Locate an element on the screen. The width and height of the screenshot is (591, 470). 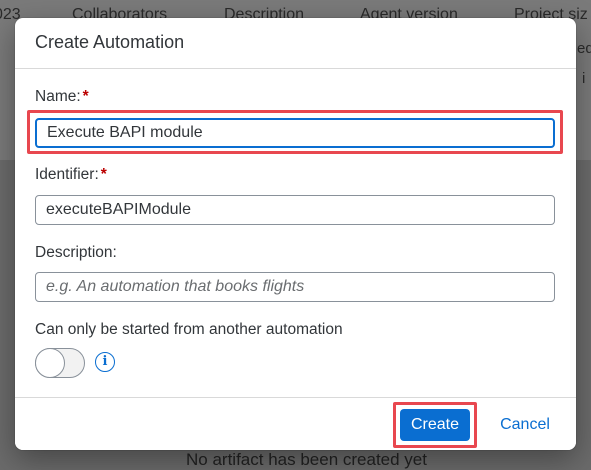
background-side-text: ed is located at coordinates (584, 48).